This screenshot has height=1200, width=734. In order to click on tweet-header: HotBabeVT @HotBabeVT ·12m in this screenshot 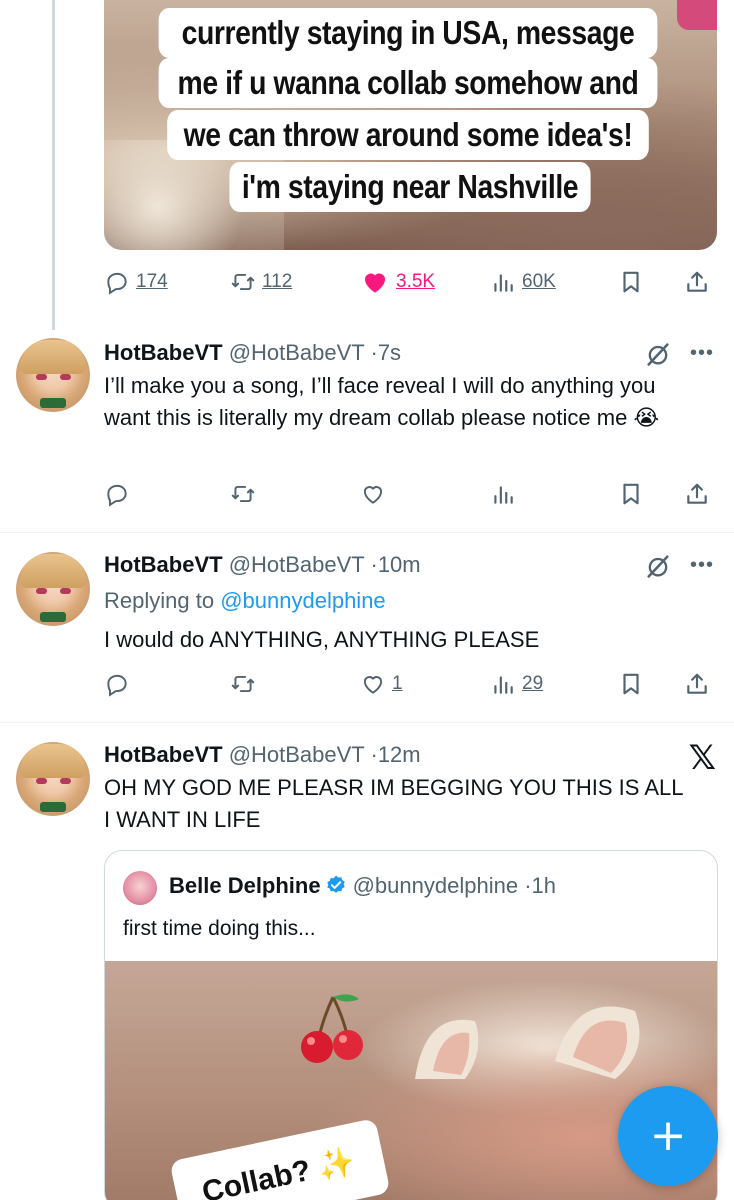, I will do `click(262, 755)`.